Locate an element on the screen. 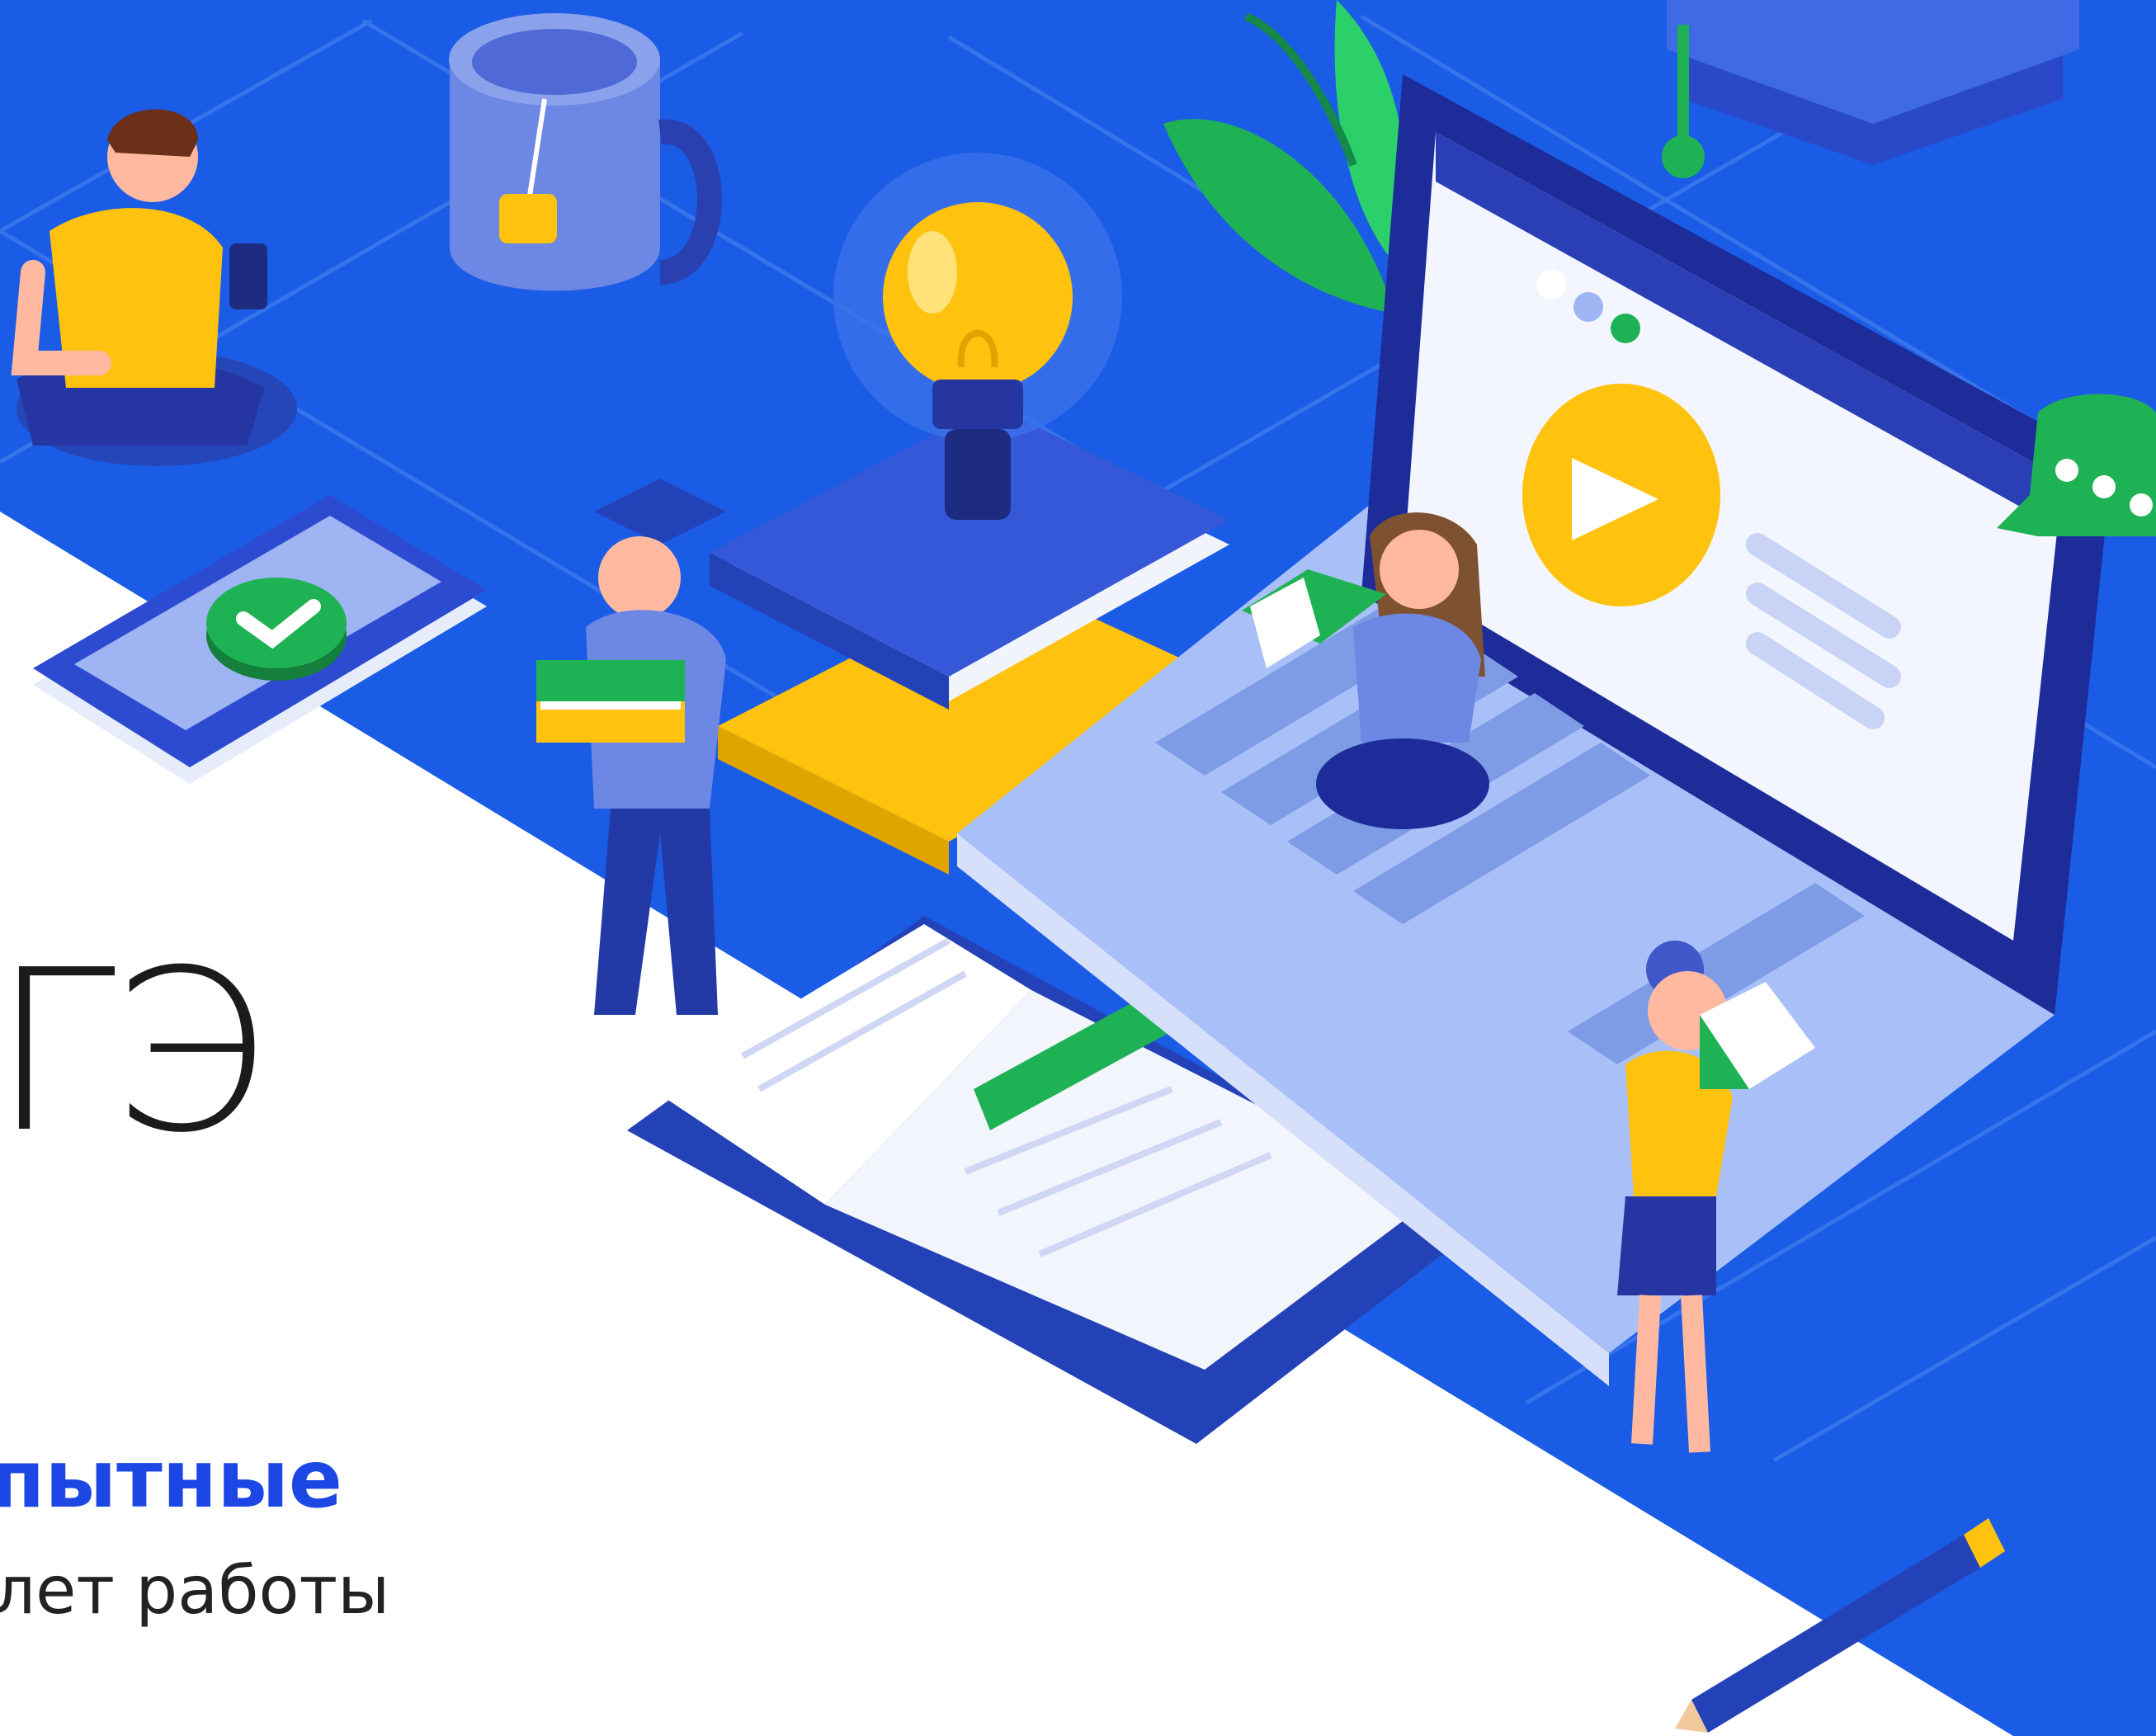 The image size is (2156, 1736). caption: лет работы is located at coordinates (195, 1590).